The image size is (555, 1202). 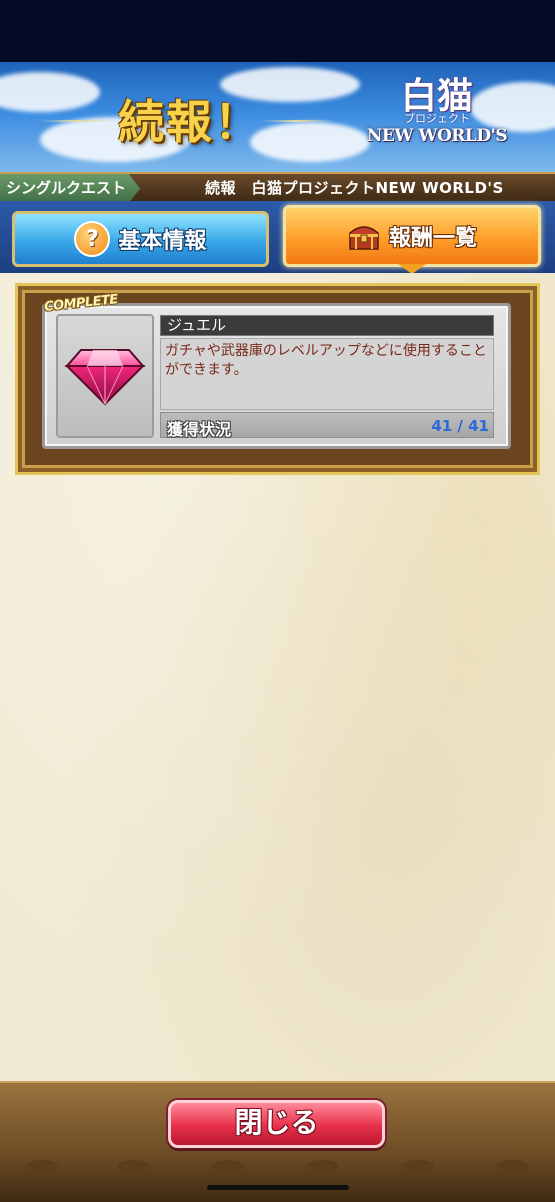 What do you see at coordinates (327, 374) in the screenshot?
I see `reward-item-description: ガチャや武器庫のレベルアップなどに使用することができます。` at bounding box center [327, 374].